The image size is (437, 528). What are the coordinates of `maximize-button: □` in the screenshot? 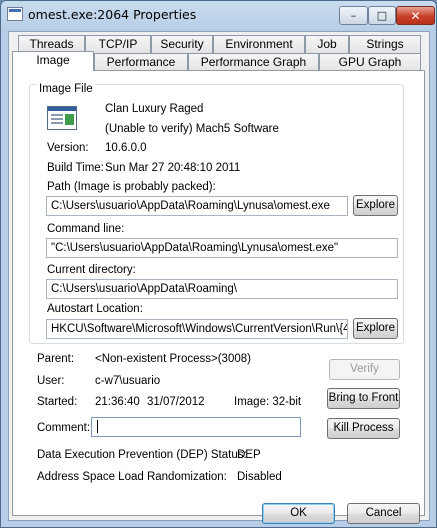 It's located at (382, 15).